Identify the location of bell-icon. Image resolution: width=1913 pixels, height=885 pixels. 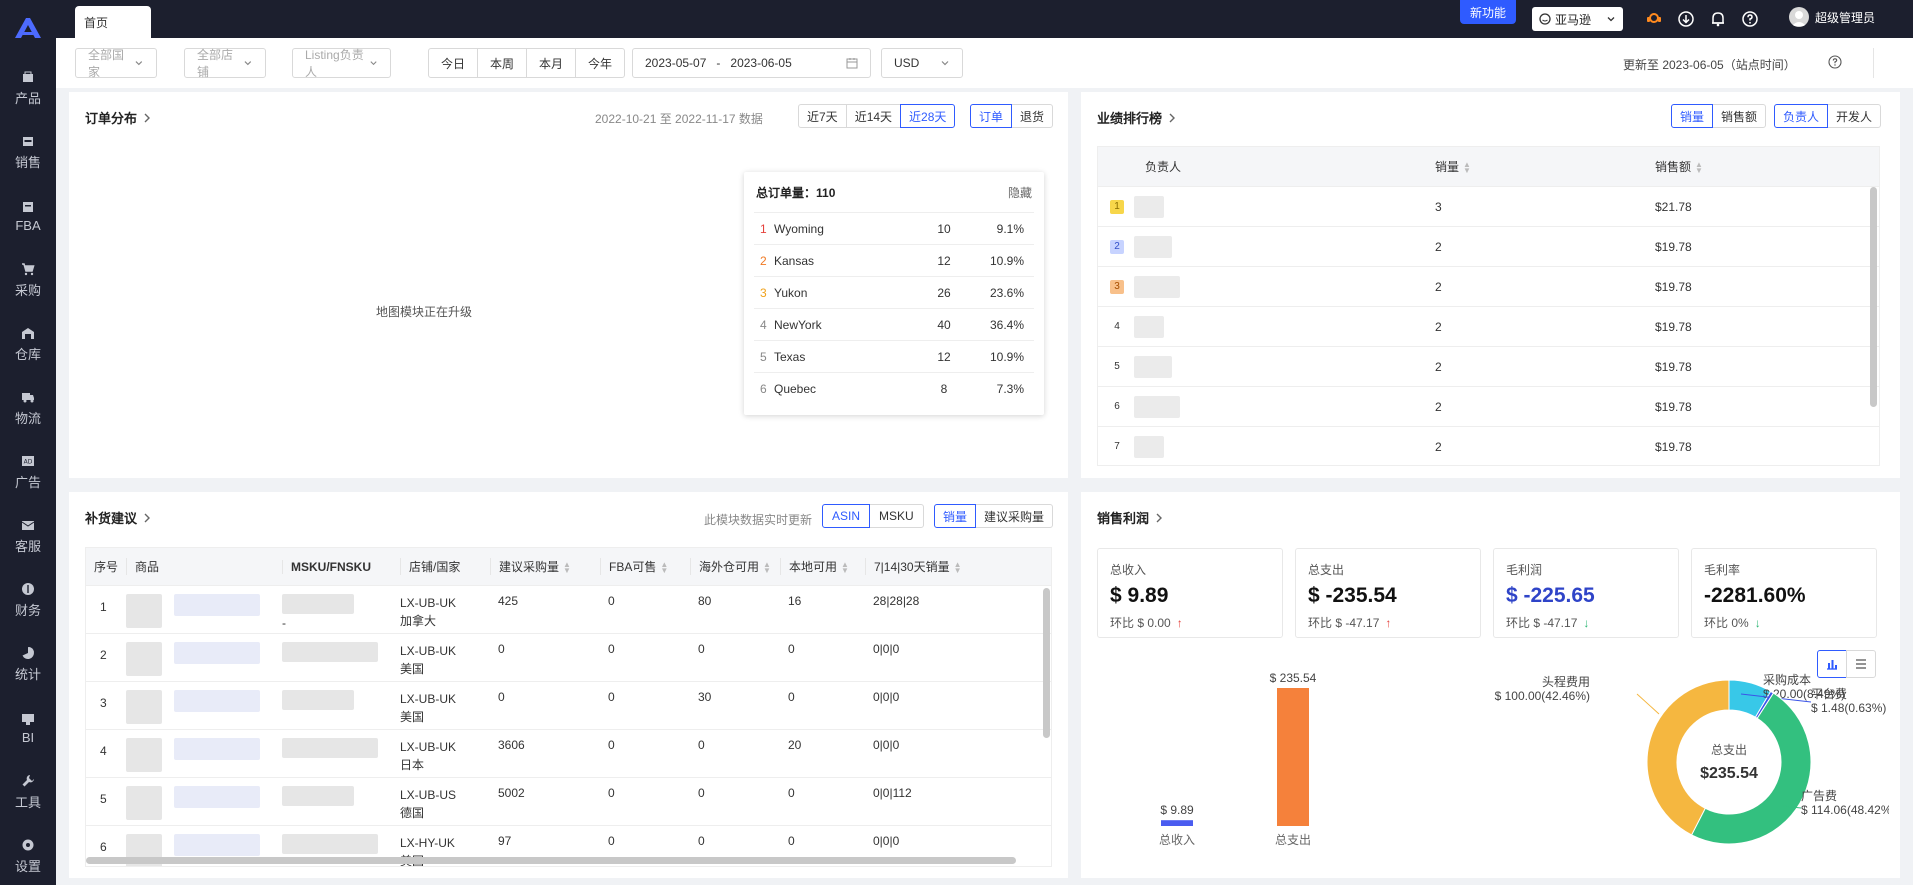
(1718, 19).